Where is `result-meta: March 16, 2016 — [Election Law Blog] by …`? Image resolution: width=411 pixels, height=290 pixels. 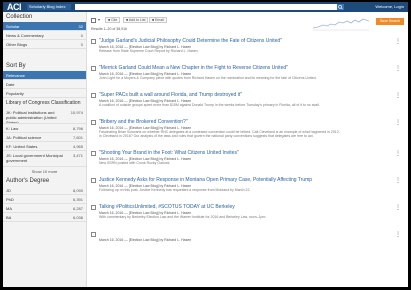 result-meta: March 16, 2016 — [Election Law Blog] by … is located at coordinates (145, 240).